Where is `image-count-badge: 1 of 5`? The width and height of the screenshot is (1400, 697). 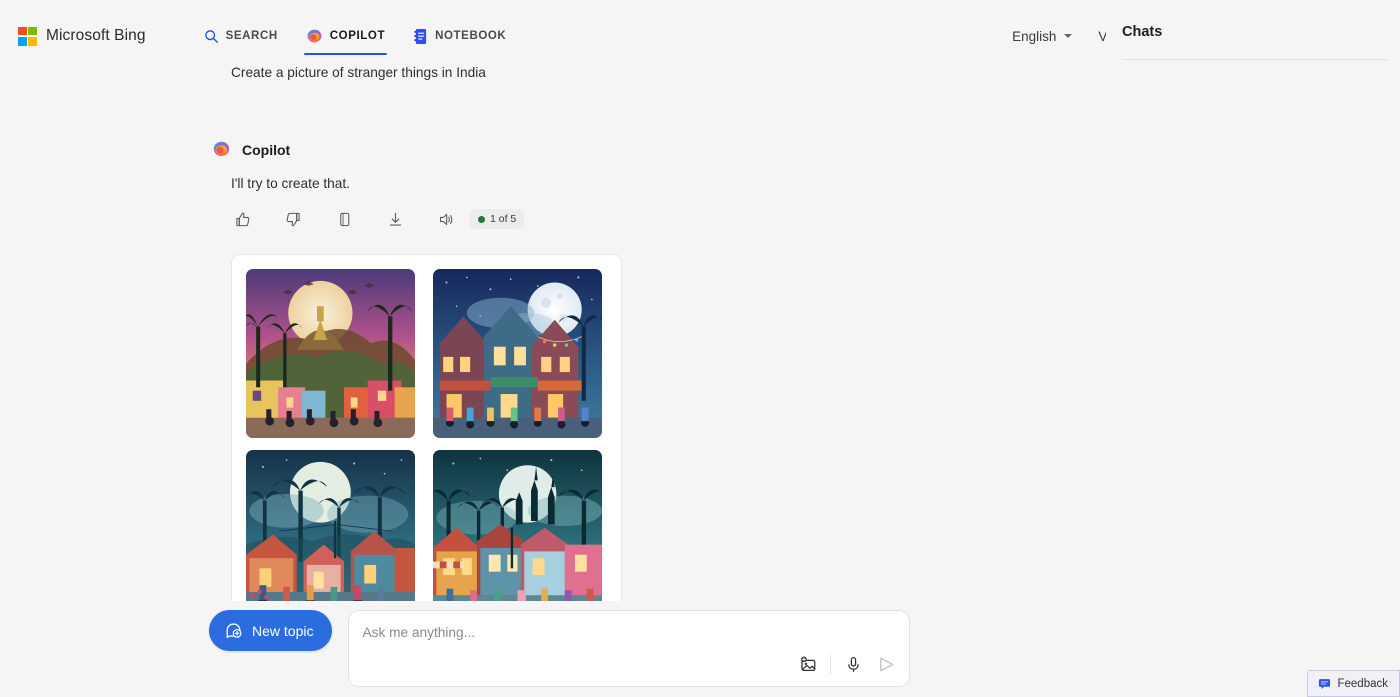
image-count-badge: 1 of 5 is located at coordinates (497, 219).